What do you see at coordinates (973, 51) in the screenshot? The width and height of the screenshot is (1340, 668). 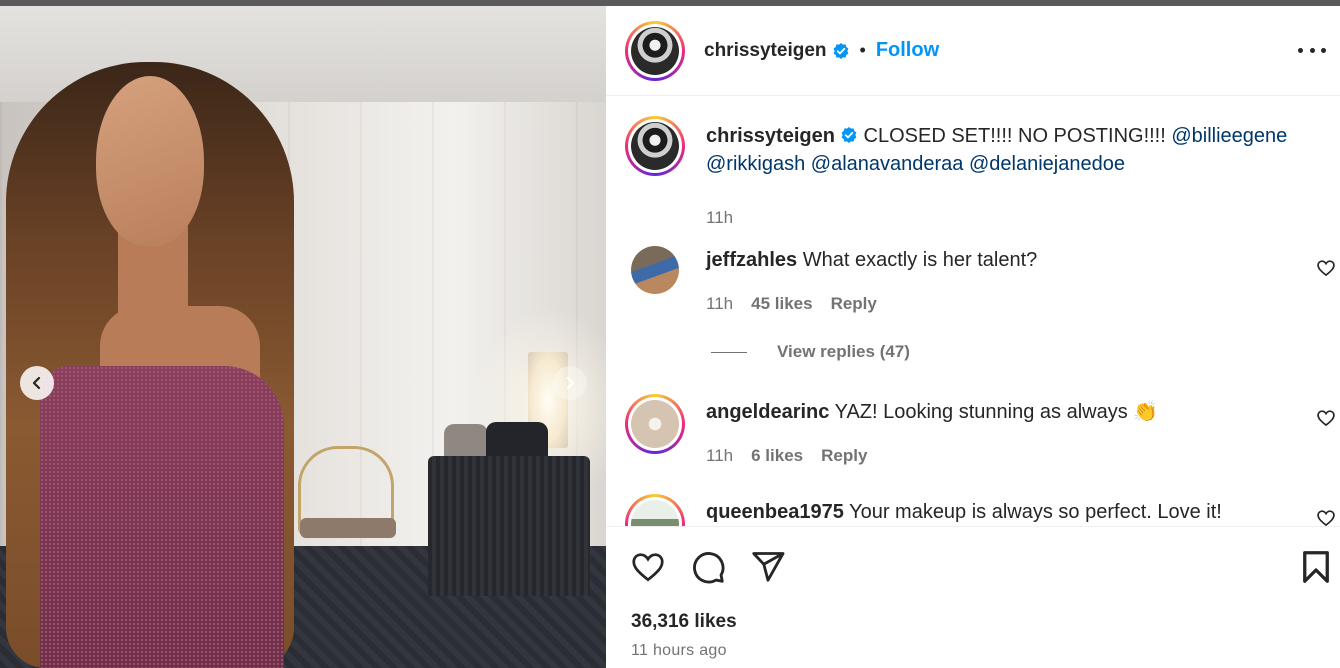 I see `post-header: chrissyteigen • Follow` at bounding box center [973, 51].